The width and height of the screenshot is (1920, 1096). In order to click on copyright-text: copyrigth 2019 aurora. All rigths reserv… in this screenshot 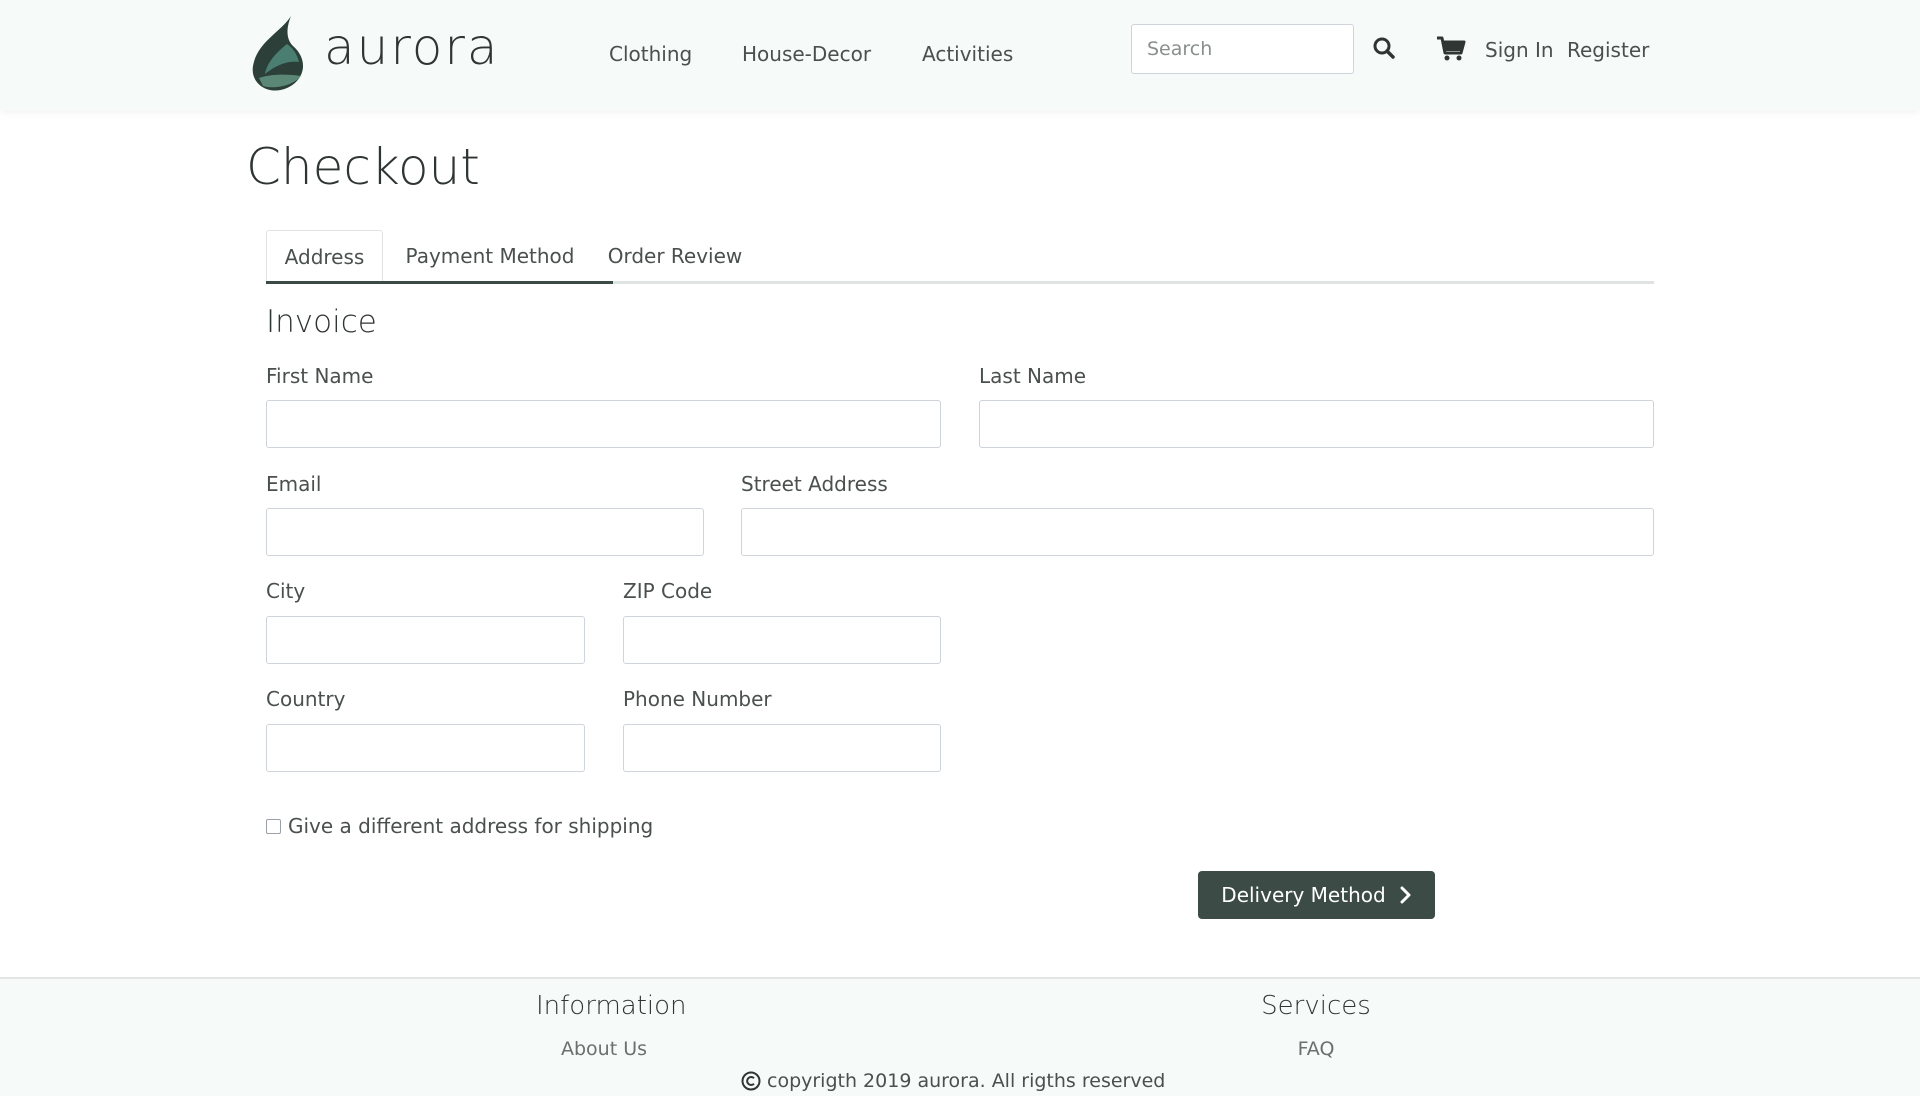, I will do `click(966, 1081)`.